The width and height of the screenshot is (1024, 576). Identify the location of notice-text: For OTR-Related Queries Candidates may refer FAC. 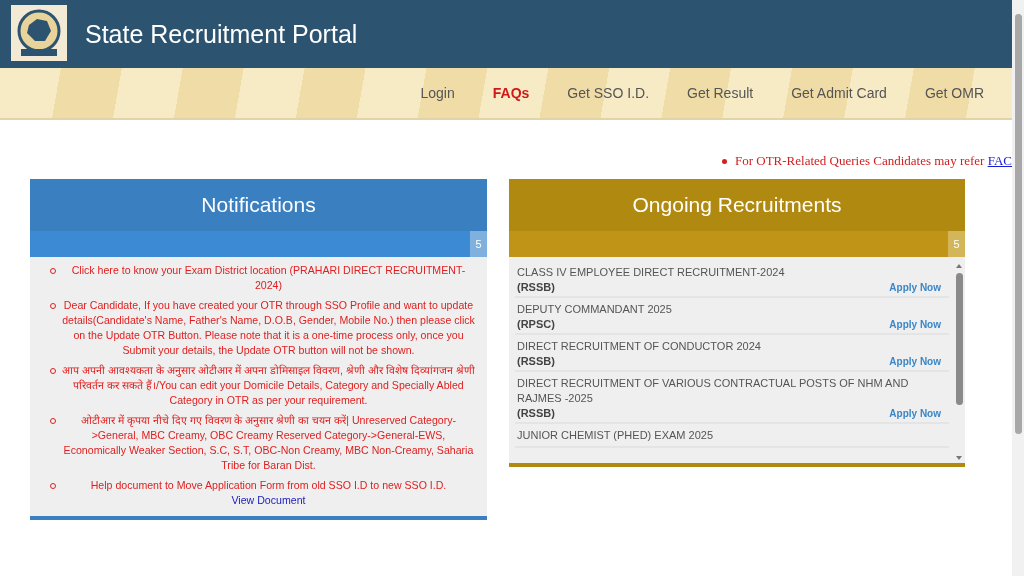
(873, 161).